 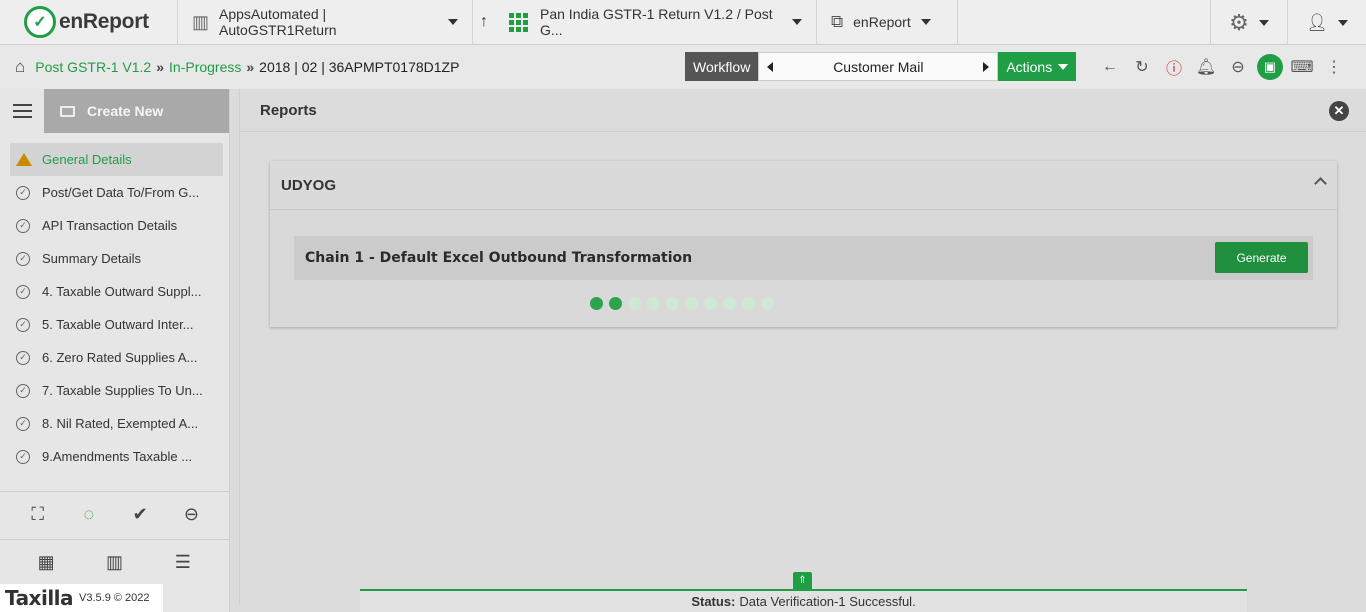 I want to click on user-menu: 👤︎, so click(x=1326, y=22).